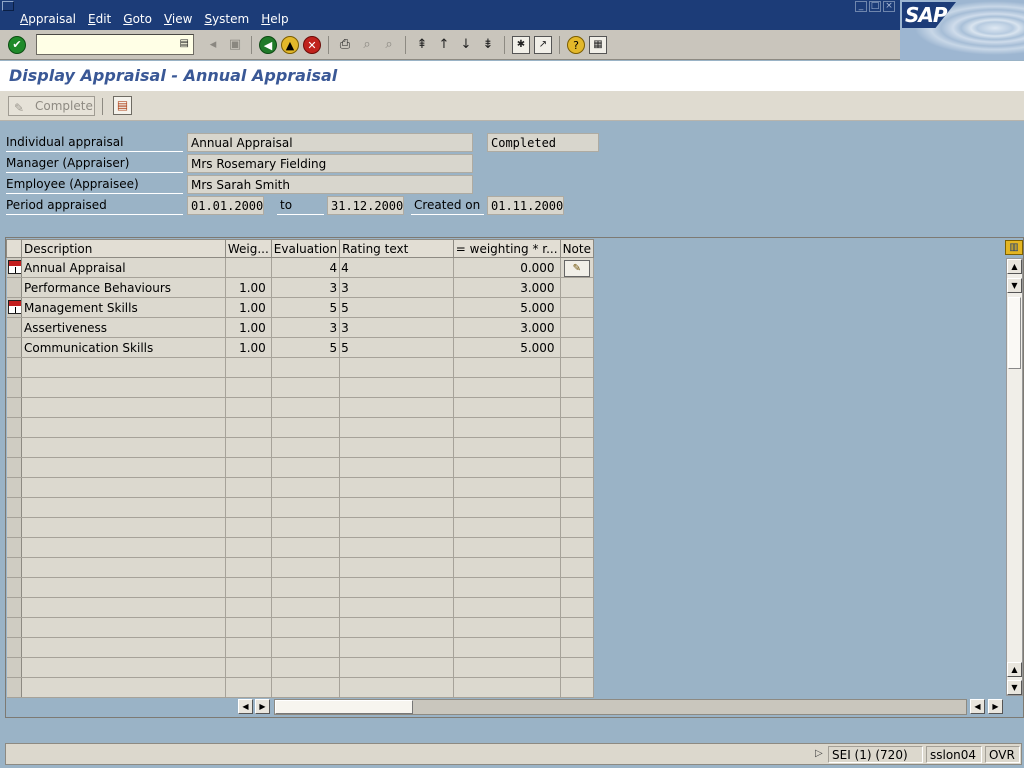 Image resolution: width=1024 pixels, height=768 pixels. What do you see at coordinates (861, 6) in the screenshot?
I see `minimize-icon: _` at bounding box center [861, 6].